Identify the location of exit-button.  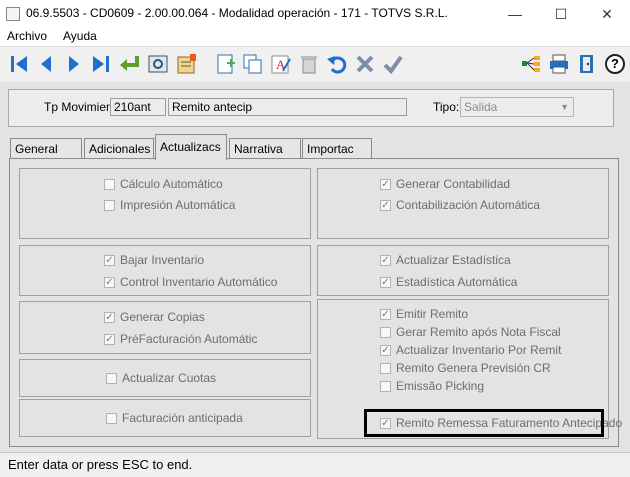
(587, 64).